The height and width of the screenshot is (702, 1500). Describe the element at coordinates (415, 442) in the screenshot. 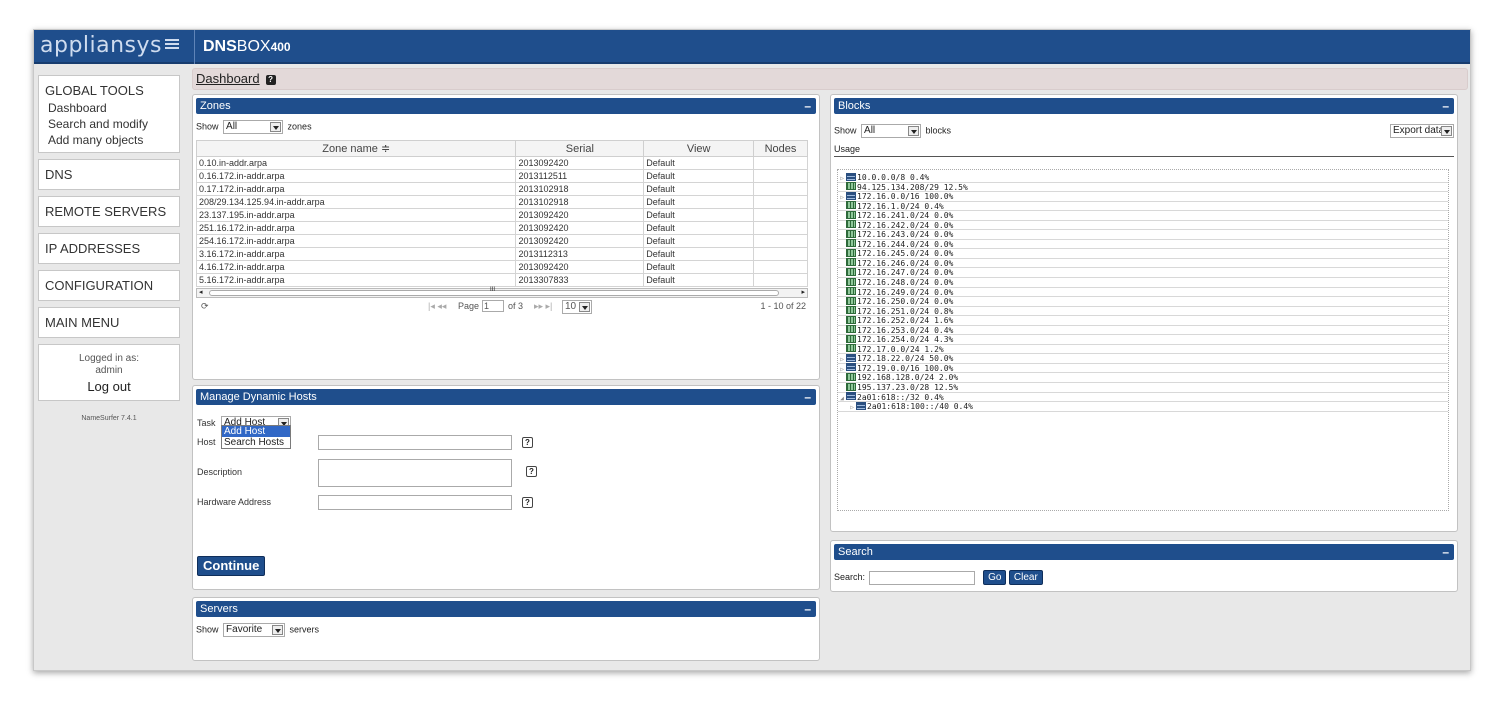

I see `host-input` at that location.